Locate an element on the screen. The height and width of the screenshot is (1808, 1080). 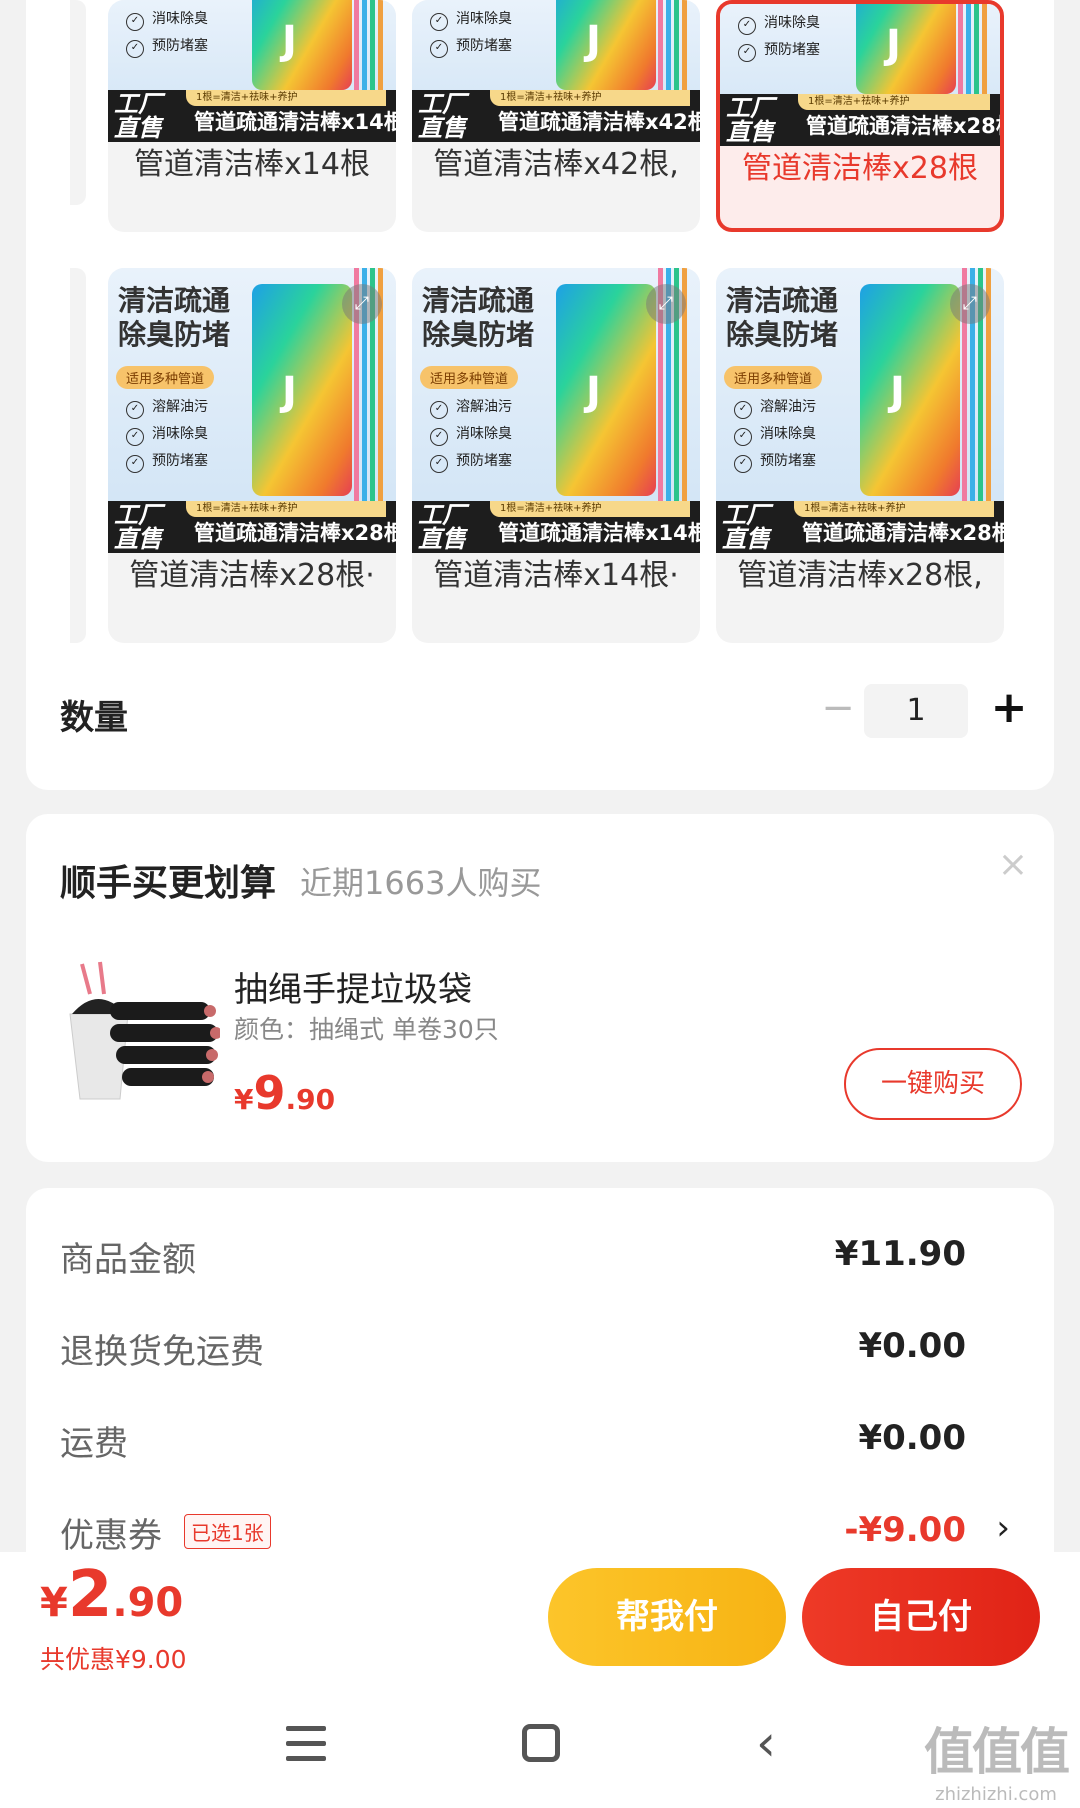
sku-label: 管道清洁棒x14根 is located at coordinates (252, 164).